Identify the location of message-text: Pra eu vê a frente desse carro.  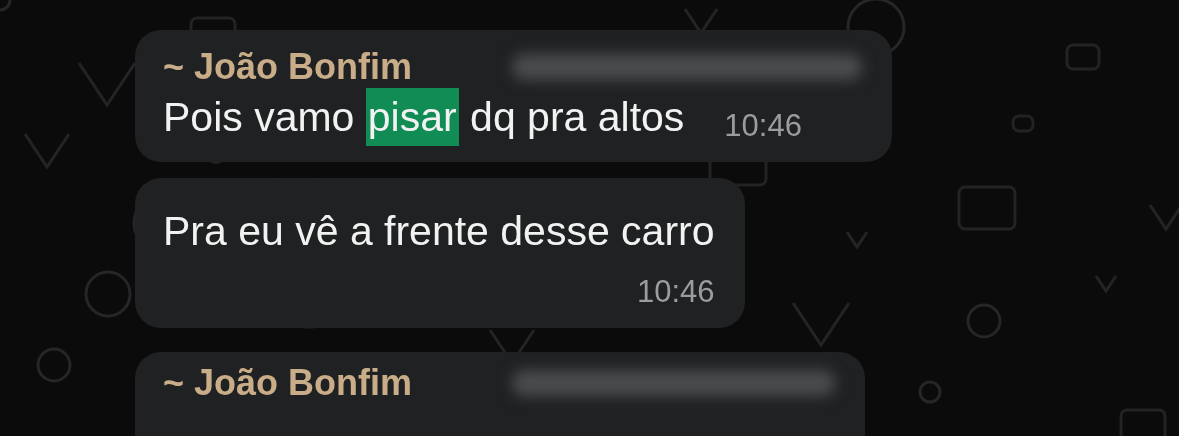
(439, 231).